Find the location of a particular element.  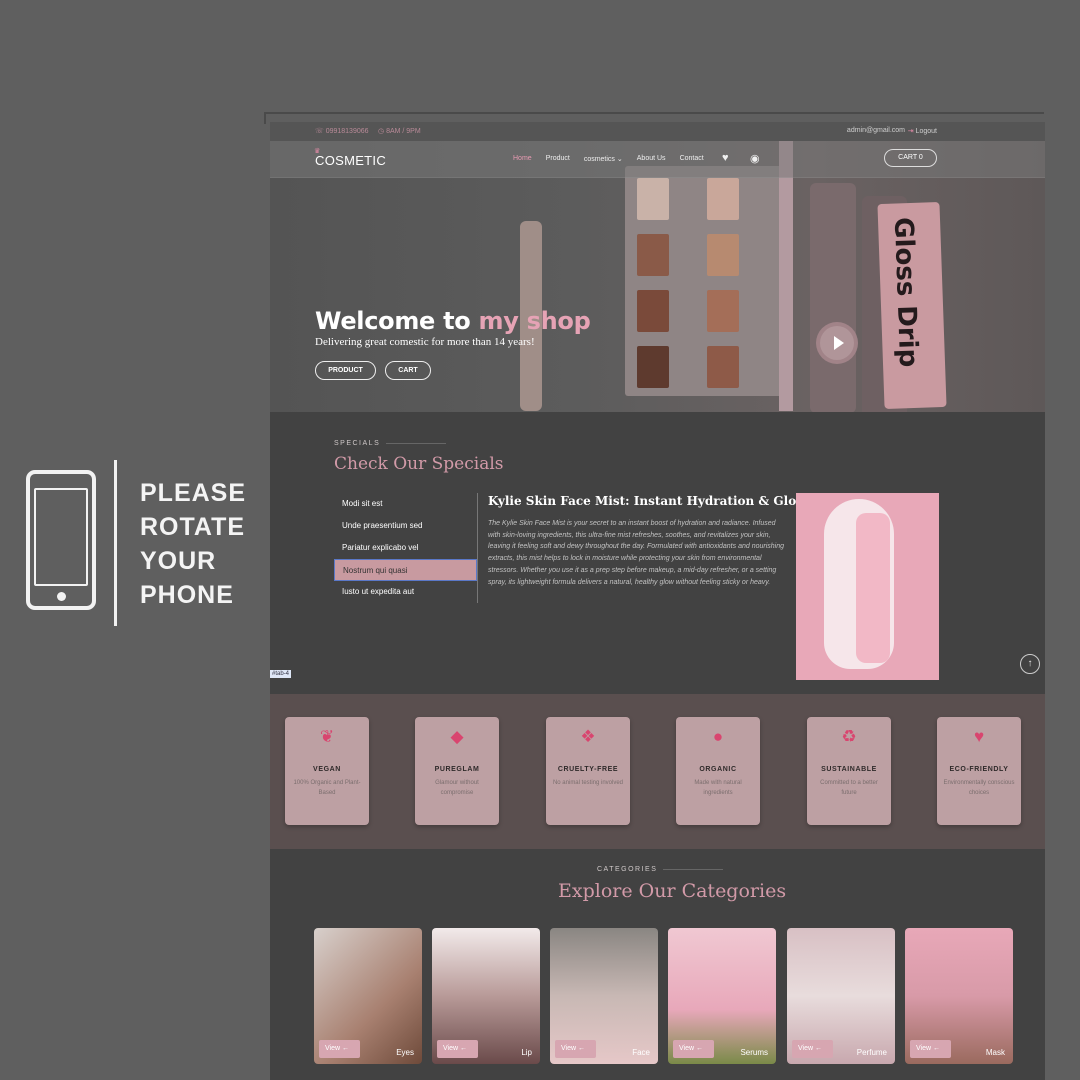

feature-name: SUSTAINABLE is located at coordinates (849, 769).